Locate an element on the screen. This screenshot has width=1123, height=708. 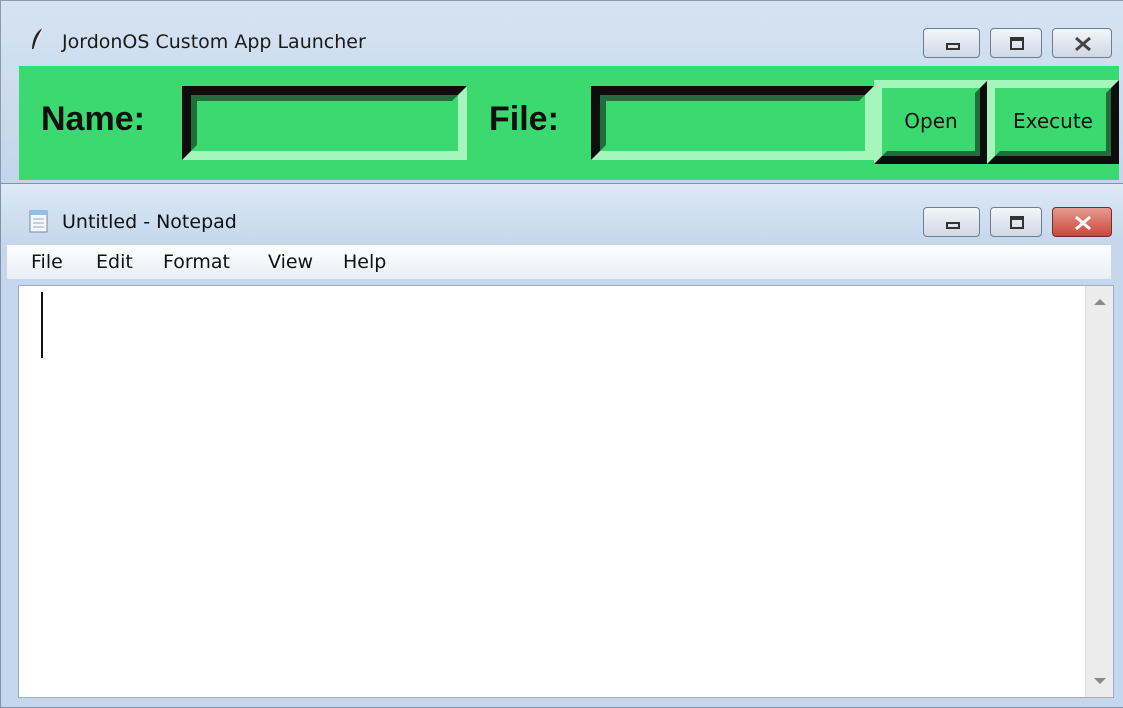
notepad-minimize-button is located at coordinates (951, 222).